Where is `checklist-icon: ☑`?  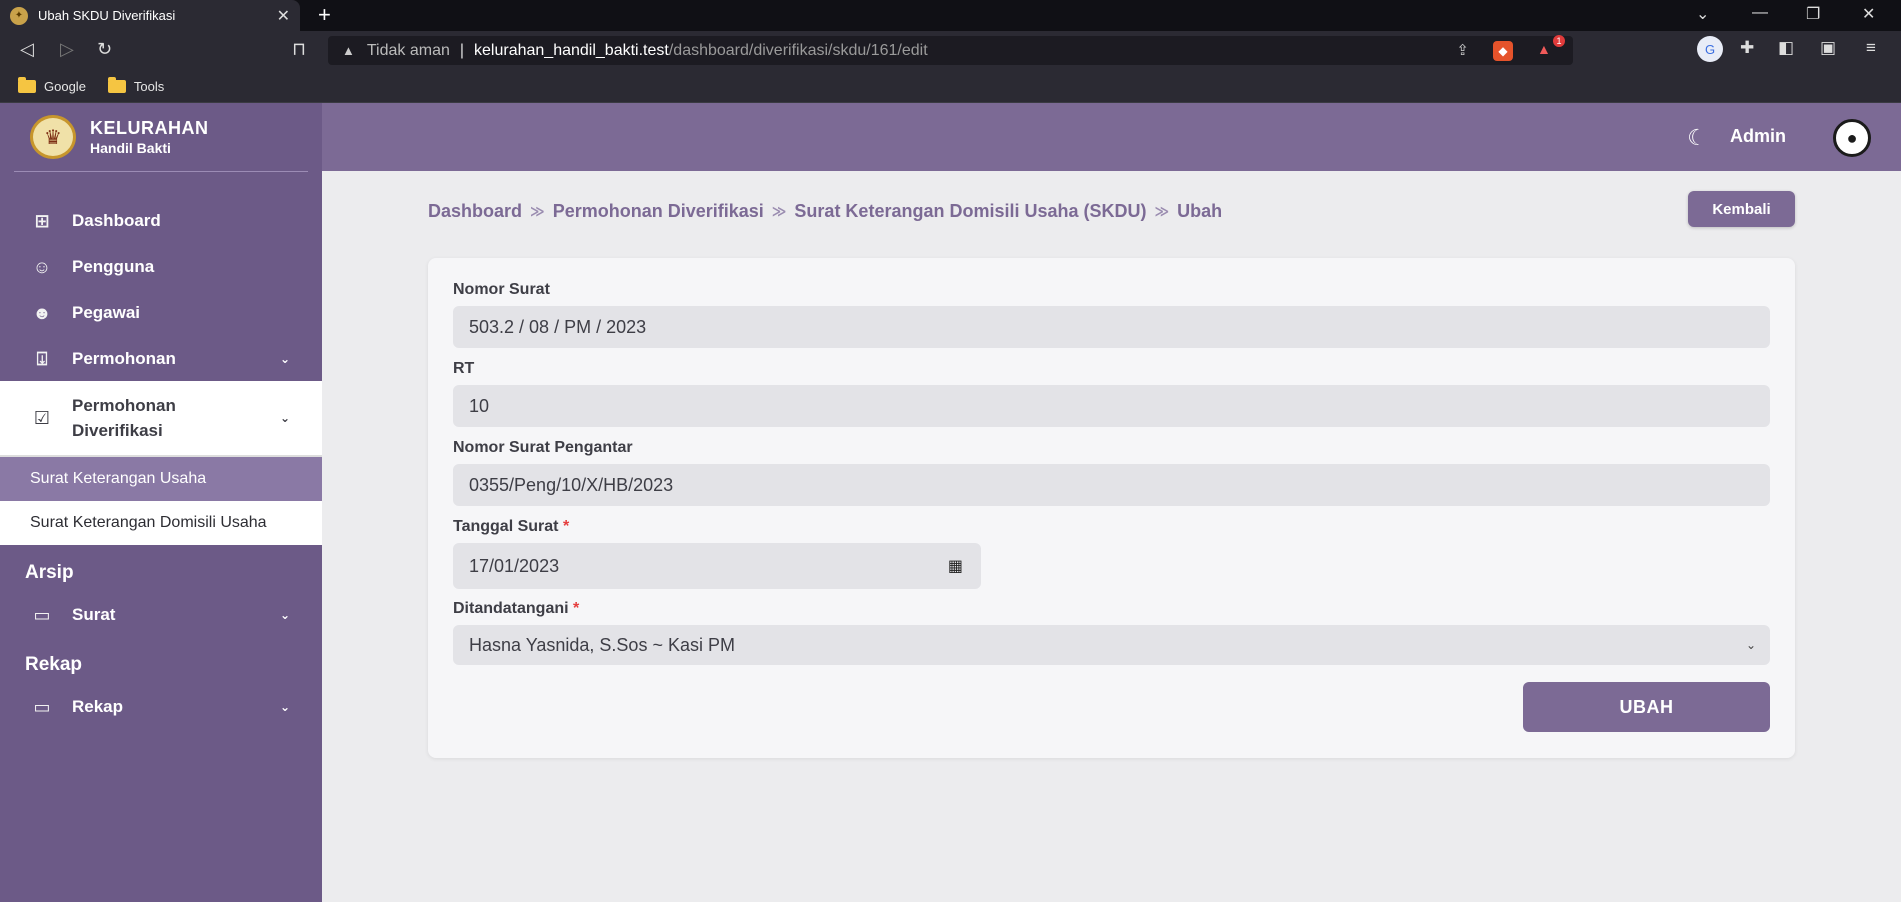
checklist-icon: ☑ is located at coordinates (42, 417).